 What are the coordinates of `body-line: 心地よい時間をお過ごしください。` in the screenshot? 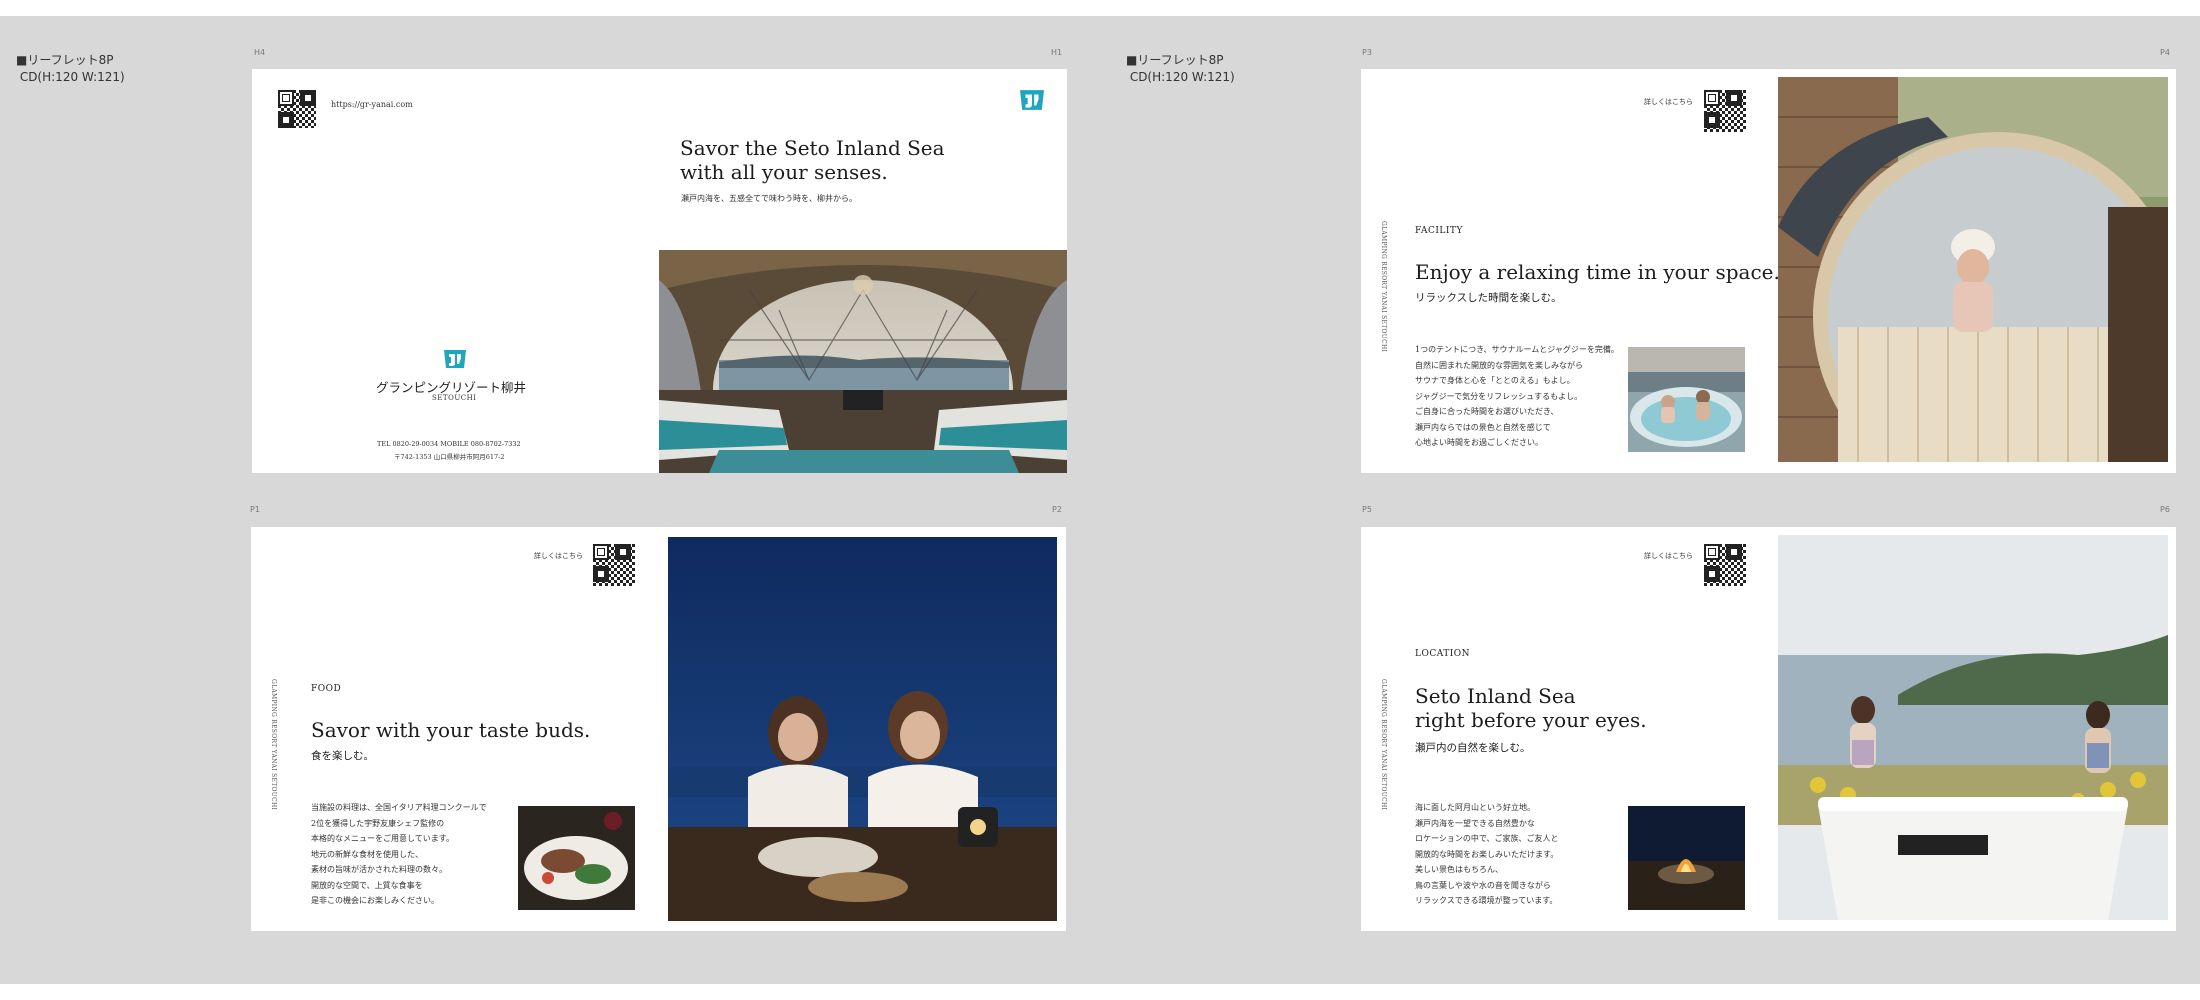 It's located at (1479, 442).